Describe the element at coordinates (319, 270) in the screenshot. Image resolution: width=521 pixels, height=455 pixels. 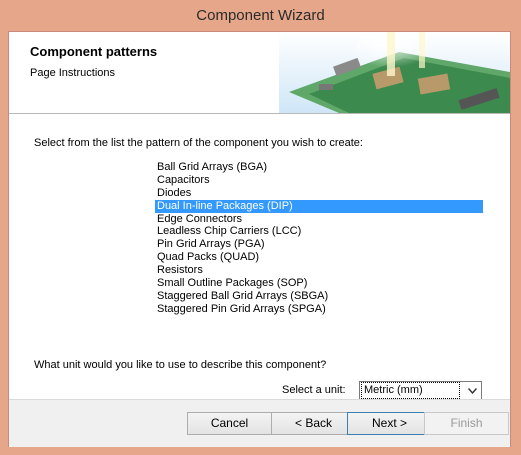
I see `pattern-list-item: Resistors` at that location.